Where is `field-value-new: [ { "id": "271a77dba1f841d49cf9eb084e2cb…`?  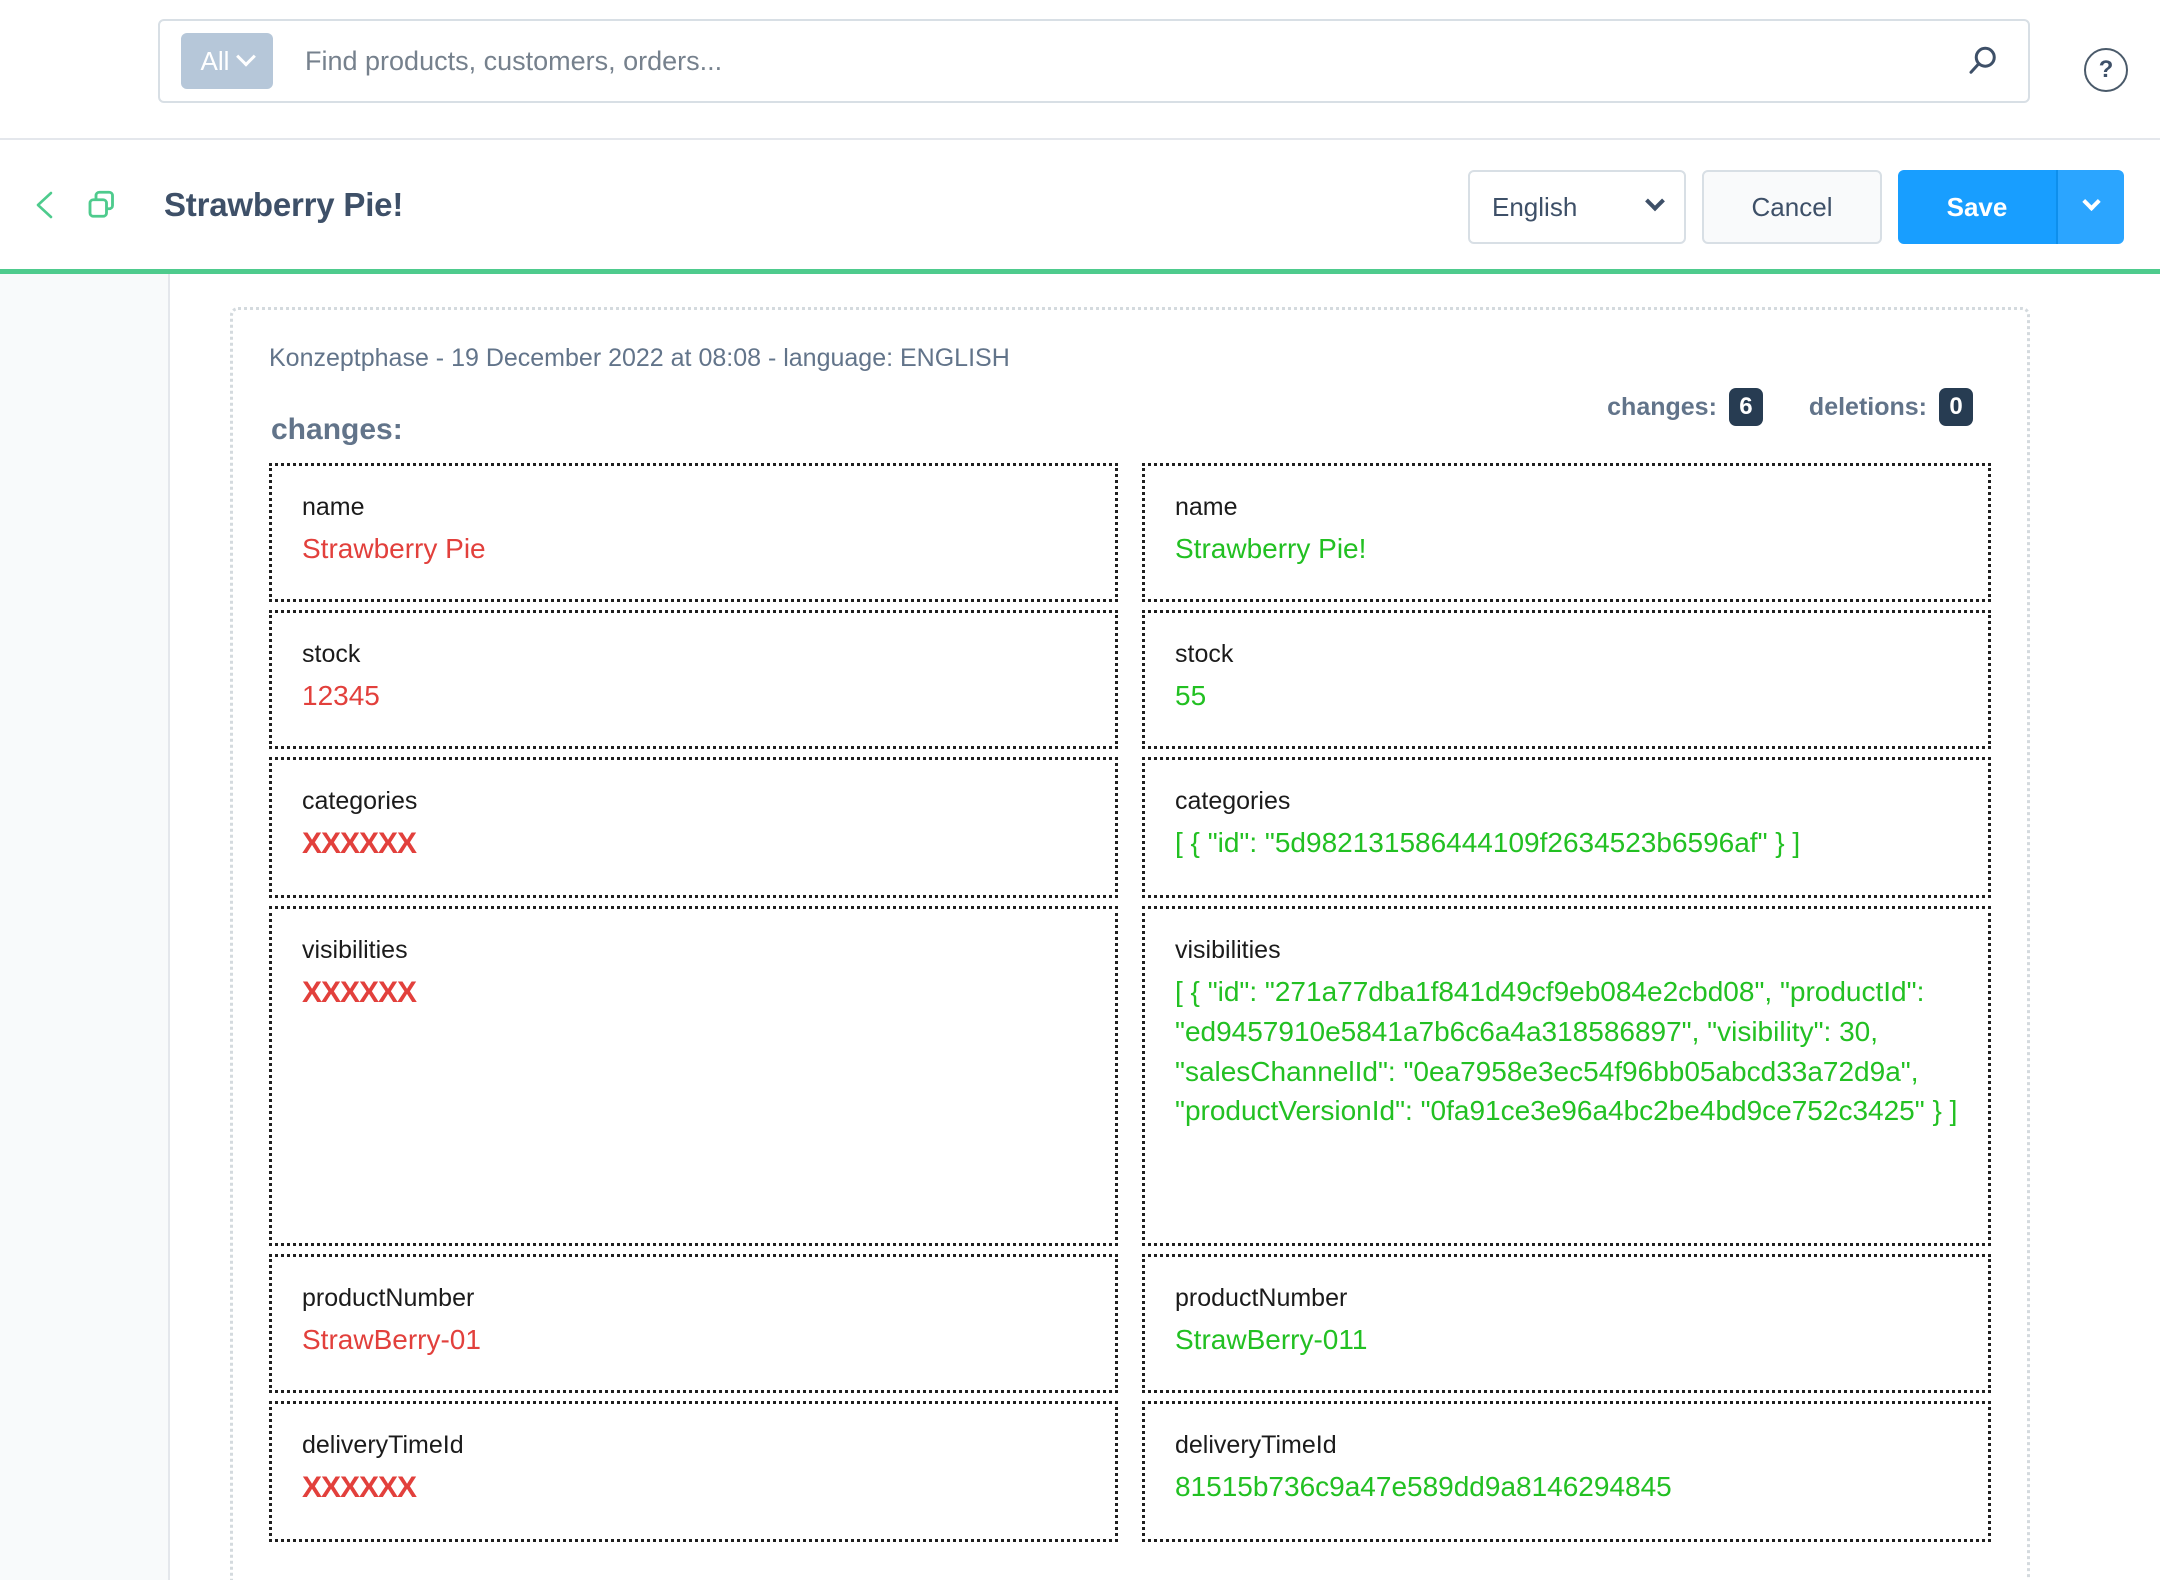 field-value-new: [ { "id": "271a77dba1f841d49cf9eb084e2cb… is located at coordinates (1566, 1051).